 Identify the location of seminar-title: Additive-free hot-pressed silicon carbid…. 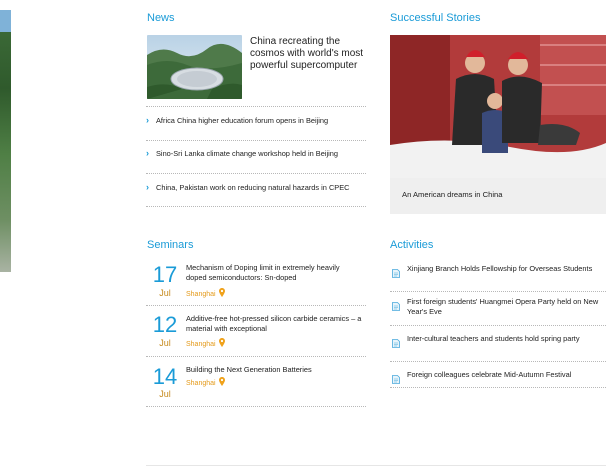
(274, 323).